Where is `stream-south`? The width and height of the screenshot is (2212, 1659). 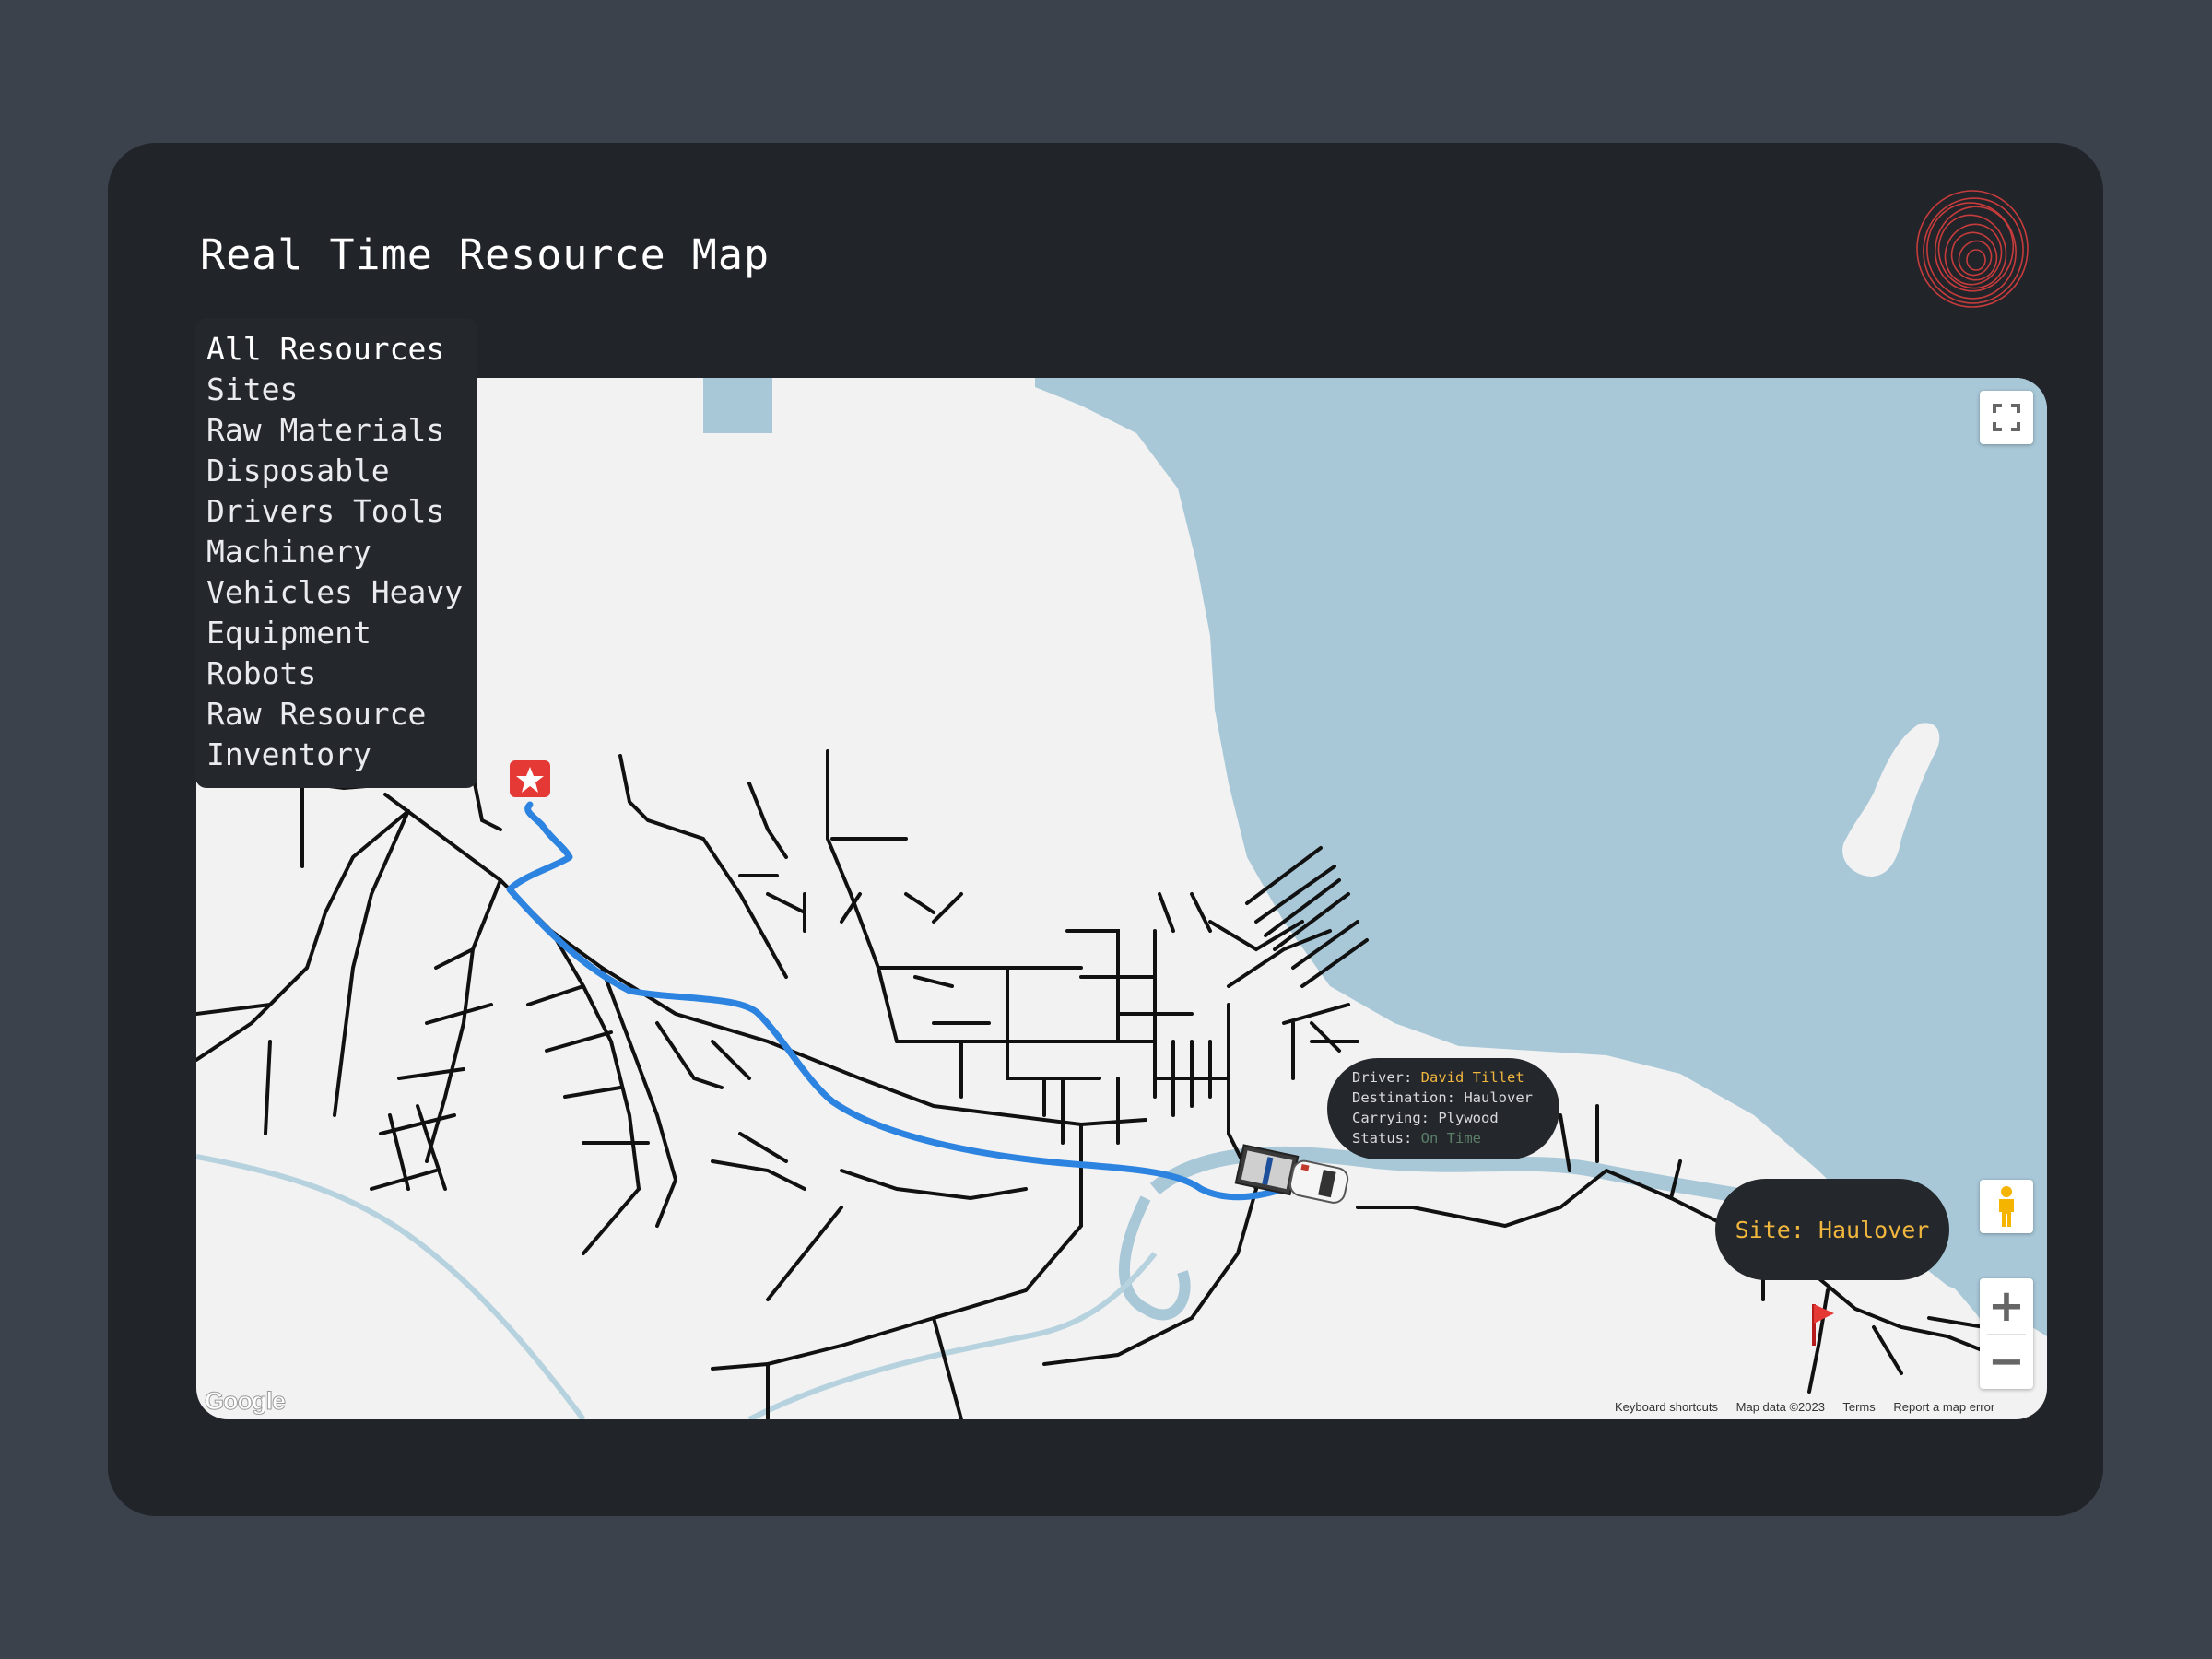 stream-south is located at coordinates (952, 1335).